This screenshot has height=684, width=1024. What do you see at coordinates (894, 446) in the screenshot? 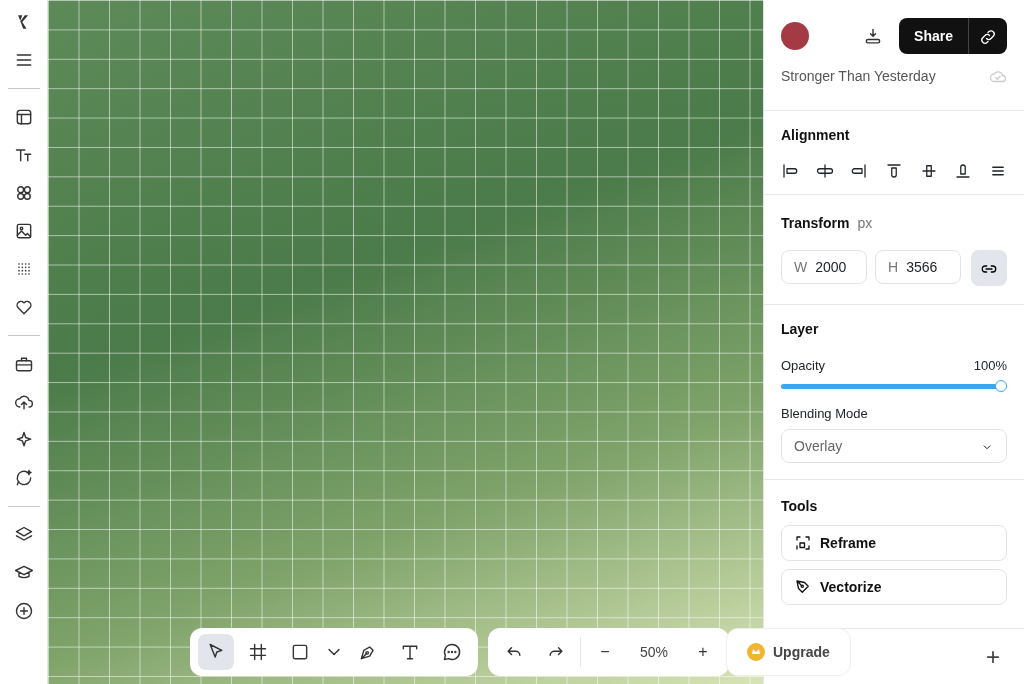
I see `blend-mode-select: Overlay` at bounding box center [894, 446].